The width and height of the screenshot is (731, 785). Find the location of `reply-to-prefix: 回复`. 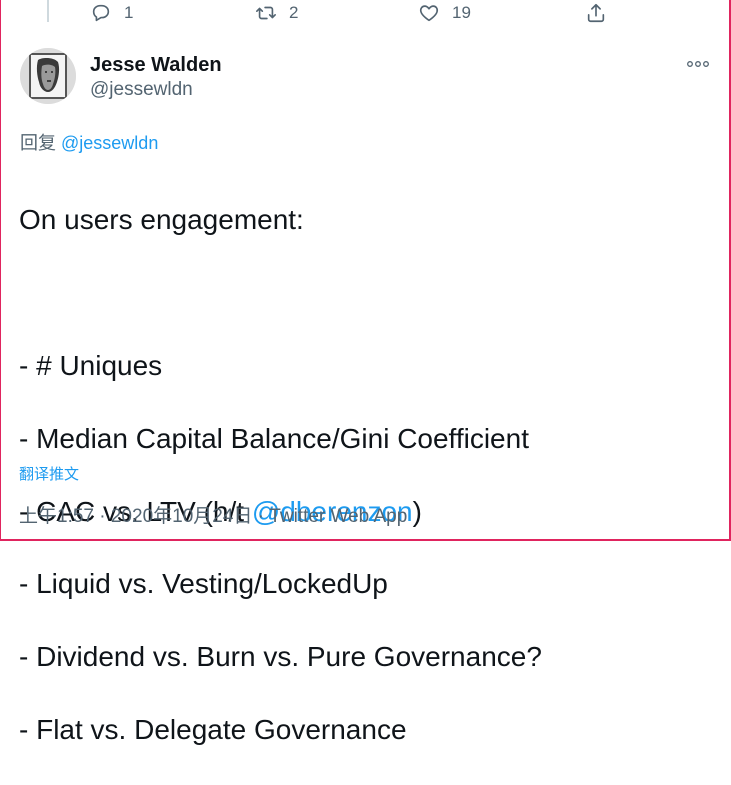

reply-to-prefix: 回复 is located at coordinates (41, 143).